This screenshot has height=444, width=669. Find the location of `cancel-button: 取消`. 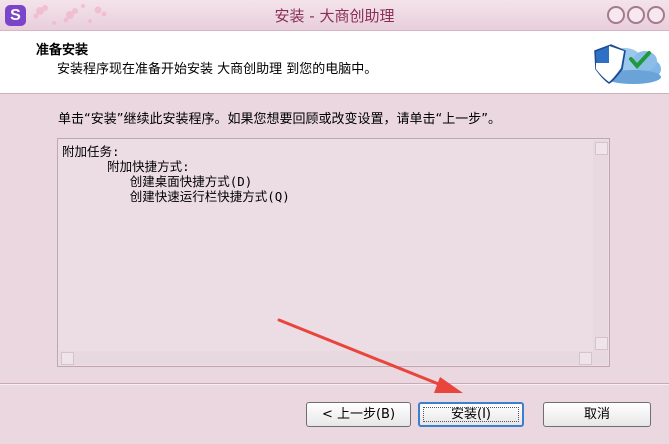

cancel-button: 取消 is located at coordinates (597, 414).